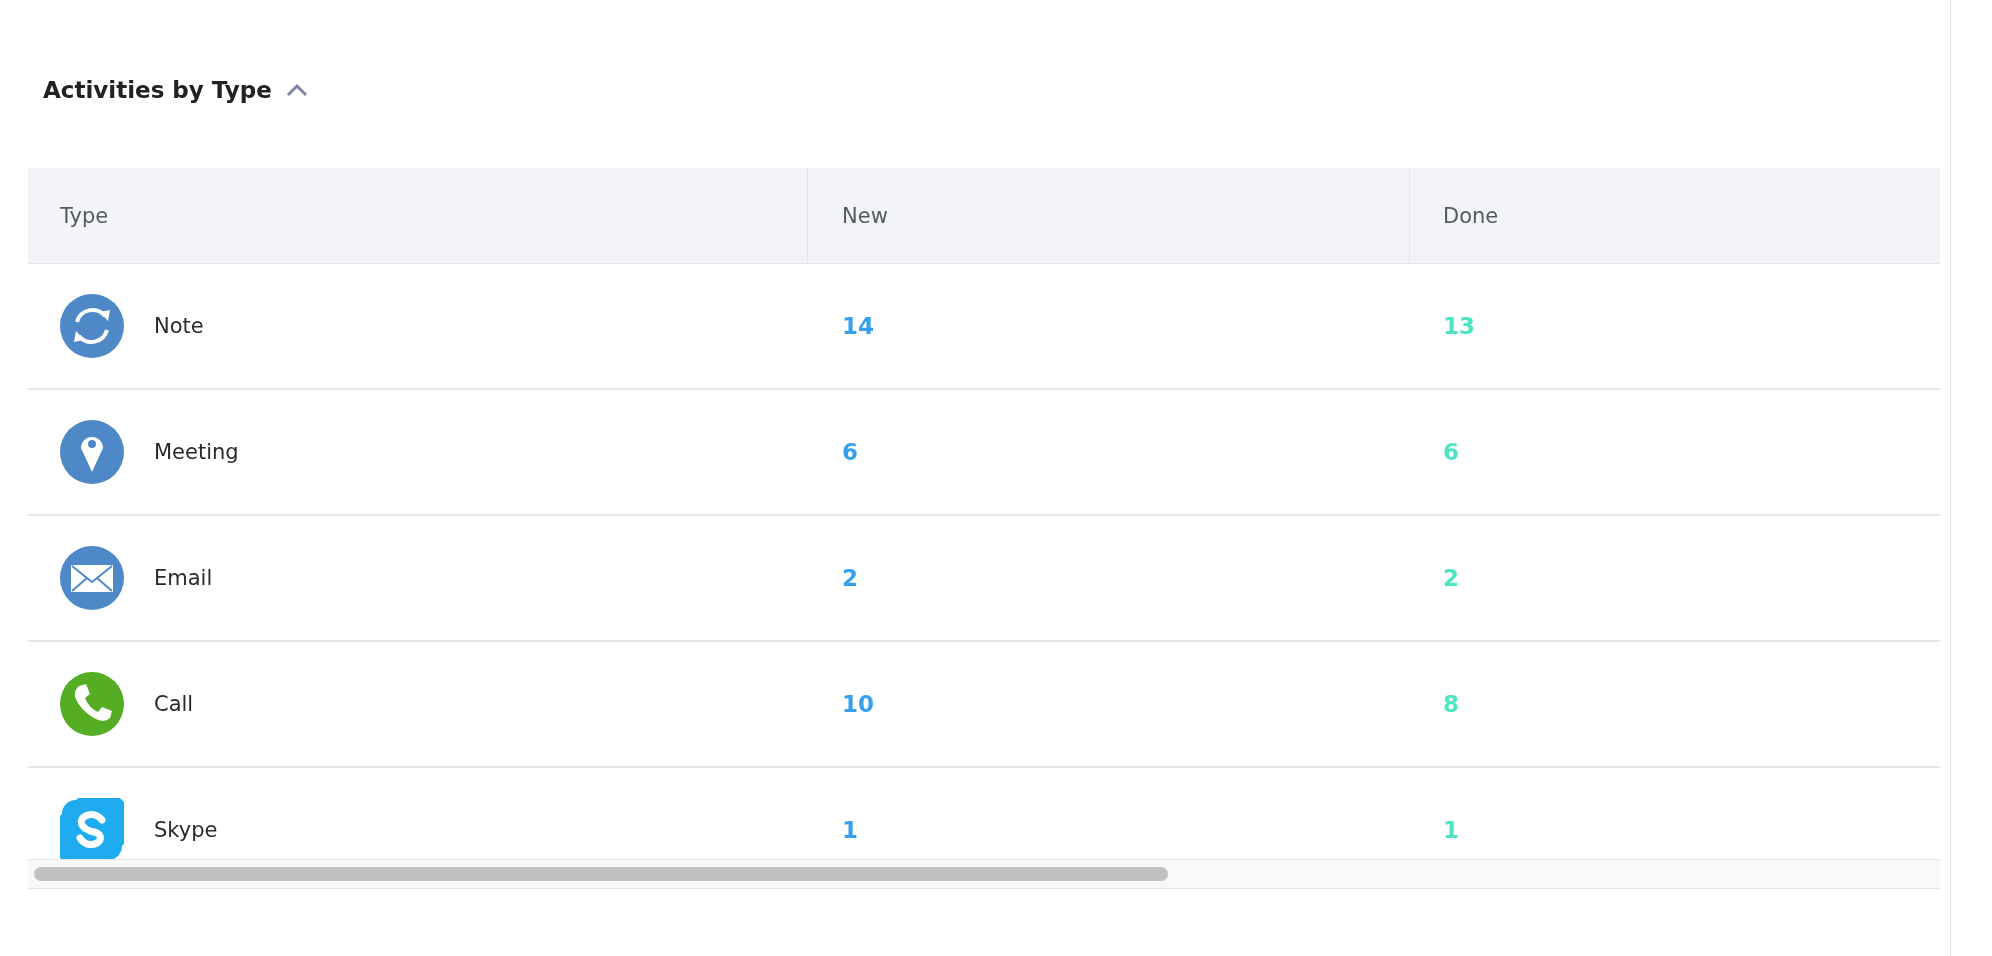 The width and height of the screenshot is (1992, 956). Describe the element at coordinates (1459, 326) in the screenshot. I see `done-count: 13` at that location.